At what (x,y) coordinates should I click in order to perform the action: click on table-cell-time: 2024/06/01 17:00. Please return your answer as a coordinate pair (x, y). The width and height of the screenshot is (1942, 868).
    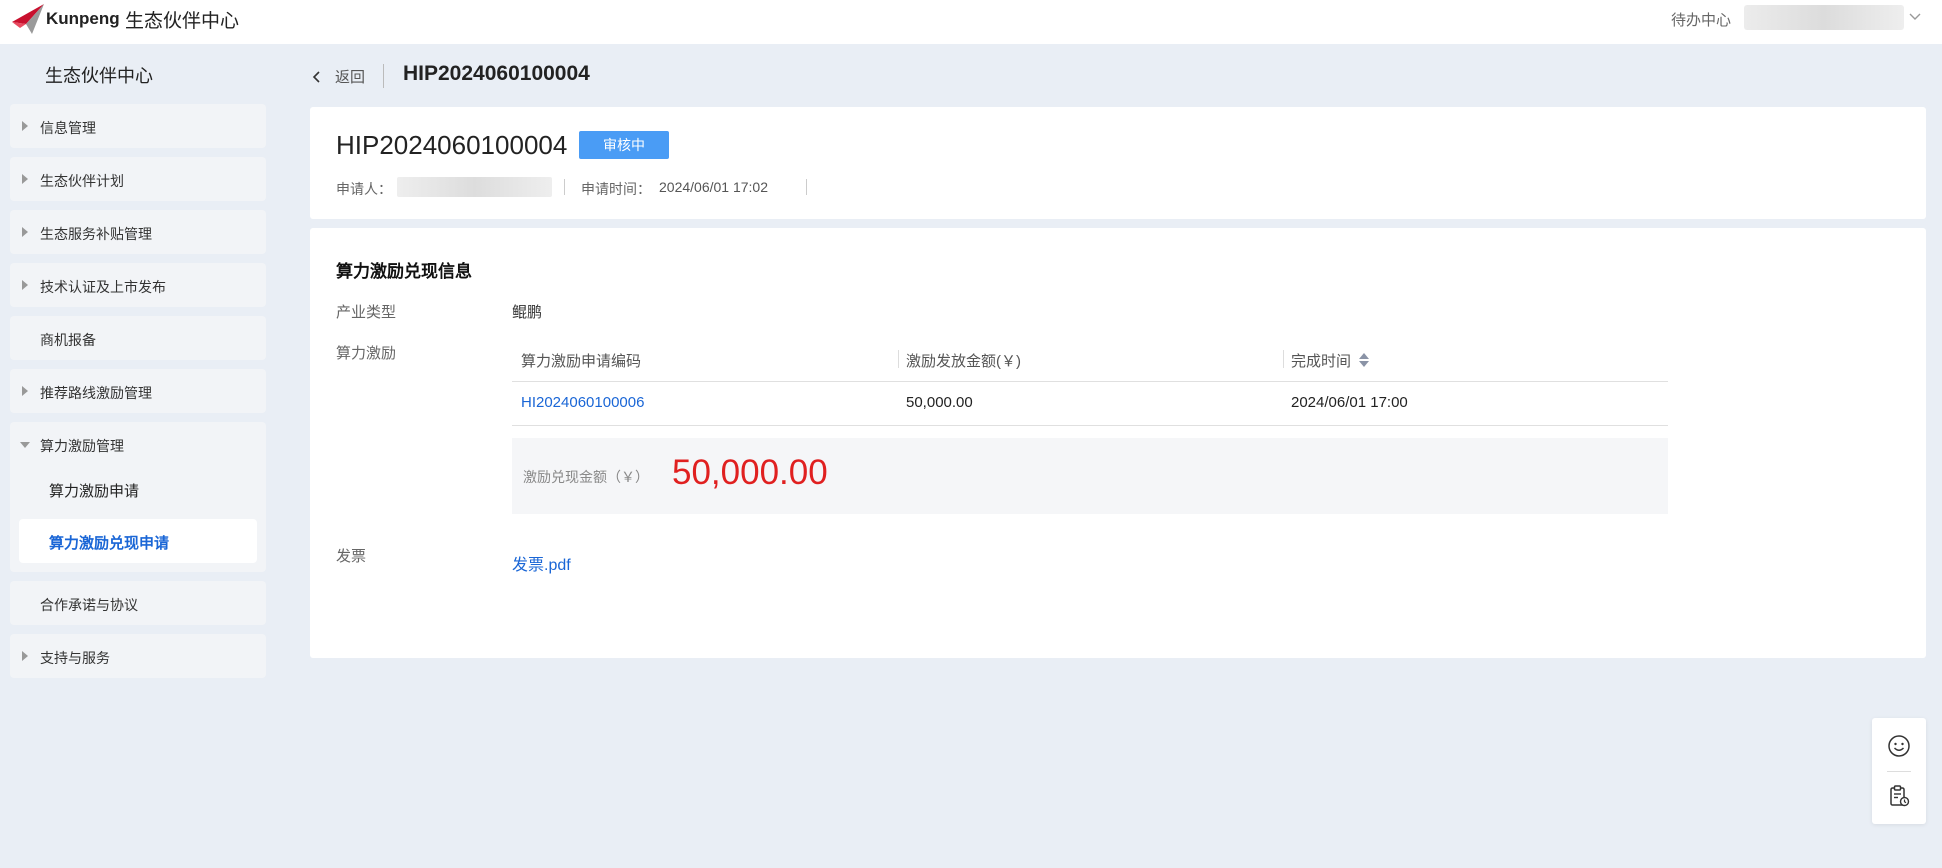
    Looking at the image, I should click on (1349, 402).